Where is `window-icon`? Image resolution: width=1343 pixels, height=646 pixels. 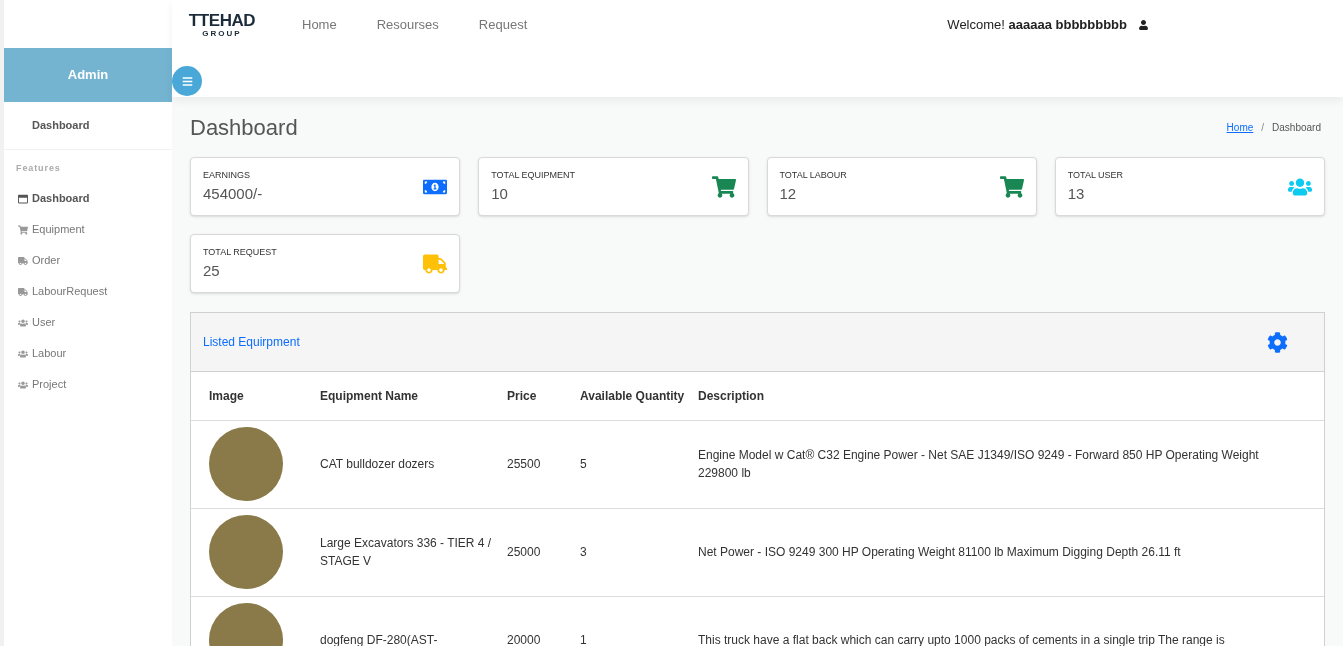 window-icon is located at coordinates (23, 198).